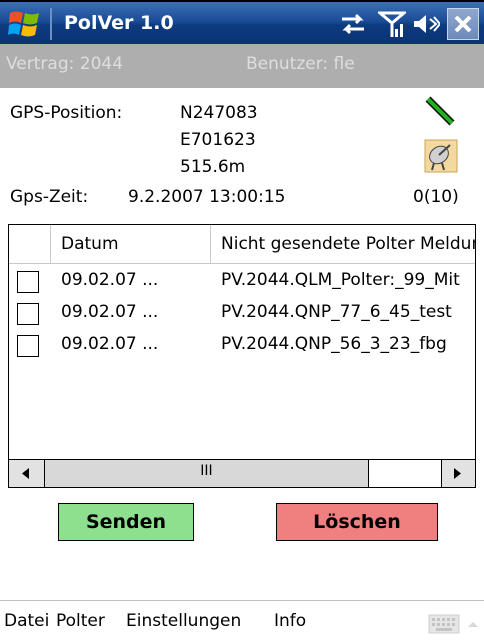 The image size is (484, 644). What do you see at coordinates (131, 244) in the screenshot?
I see `column-header-datum: Datum` at bounding box center [131, 244].